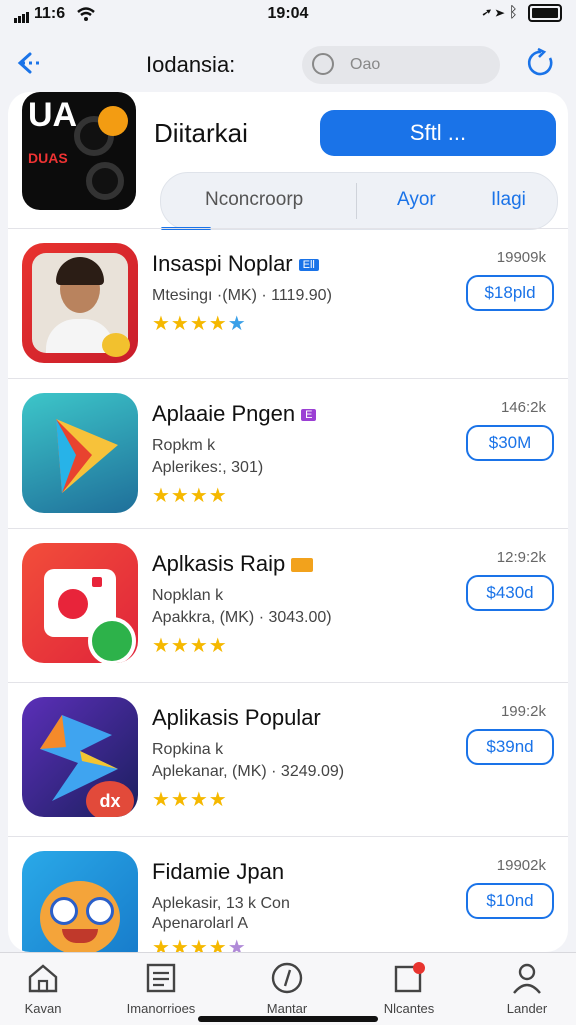  What do you see at coordinates (521, 557) in the screenshot?
I see `app-size: 12:9:2k` at bounding box center [521, 557].